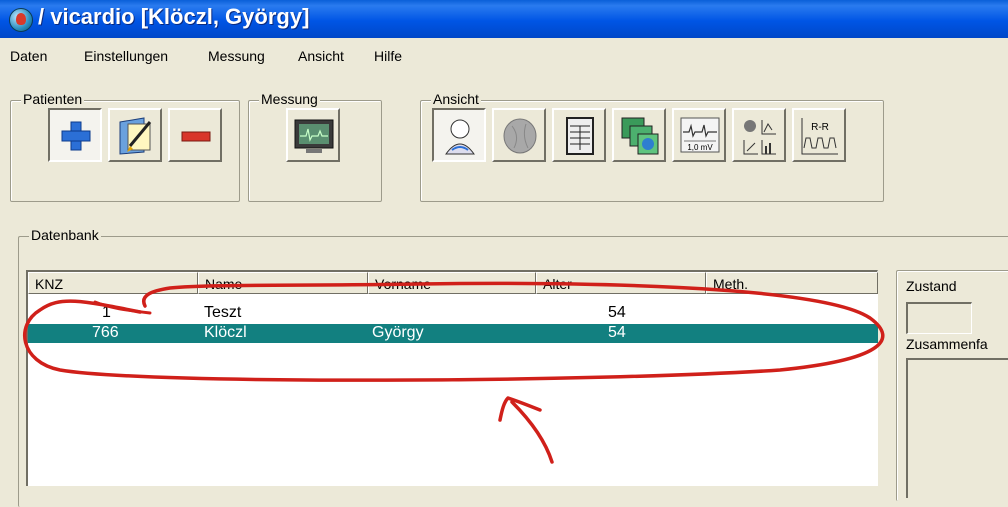 Image resolution: width=1008 pixels, height=507 pixels. I want to click on measurement-button, so click(313, 135).